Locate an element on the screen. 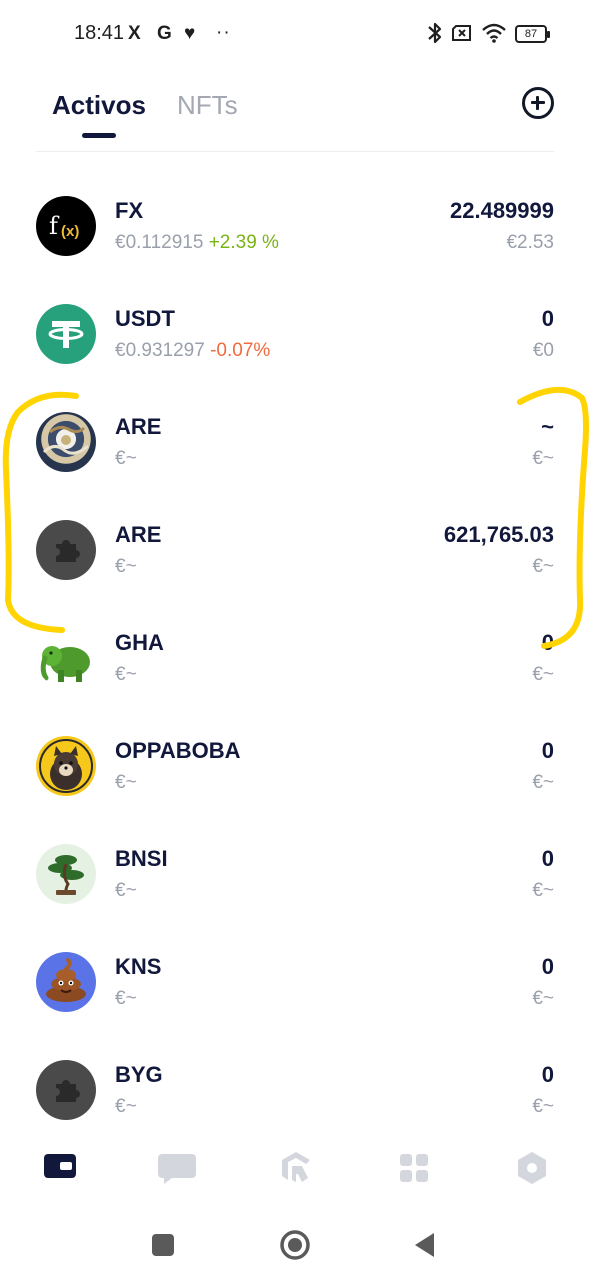  puzzle-placeholder-icon is located at coordinates (66, 1090).